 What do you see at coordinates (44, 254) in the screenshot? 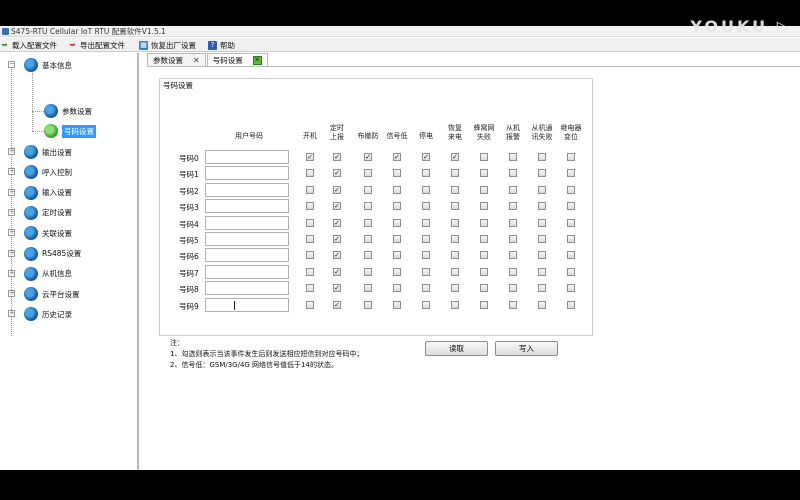
I see `tree-item: ＋ RS485设置` at bounding box center [44, 254].